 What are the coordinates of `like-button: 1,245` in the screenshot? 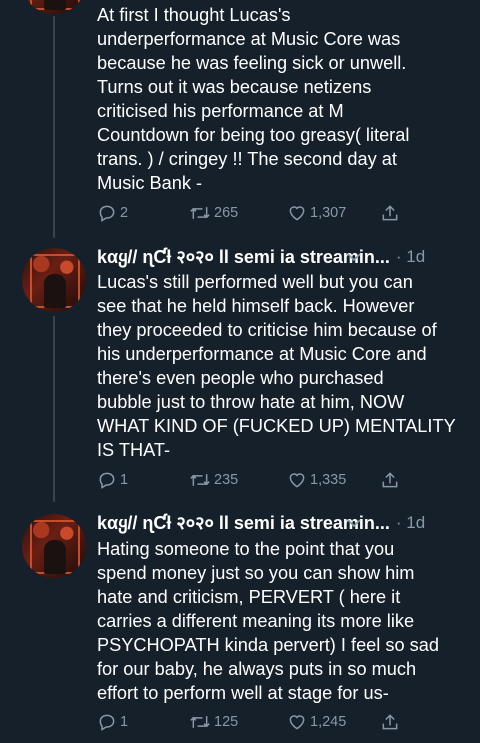 It's located at (316, 722).